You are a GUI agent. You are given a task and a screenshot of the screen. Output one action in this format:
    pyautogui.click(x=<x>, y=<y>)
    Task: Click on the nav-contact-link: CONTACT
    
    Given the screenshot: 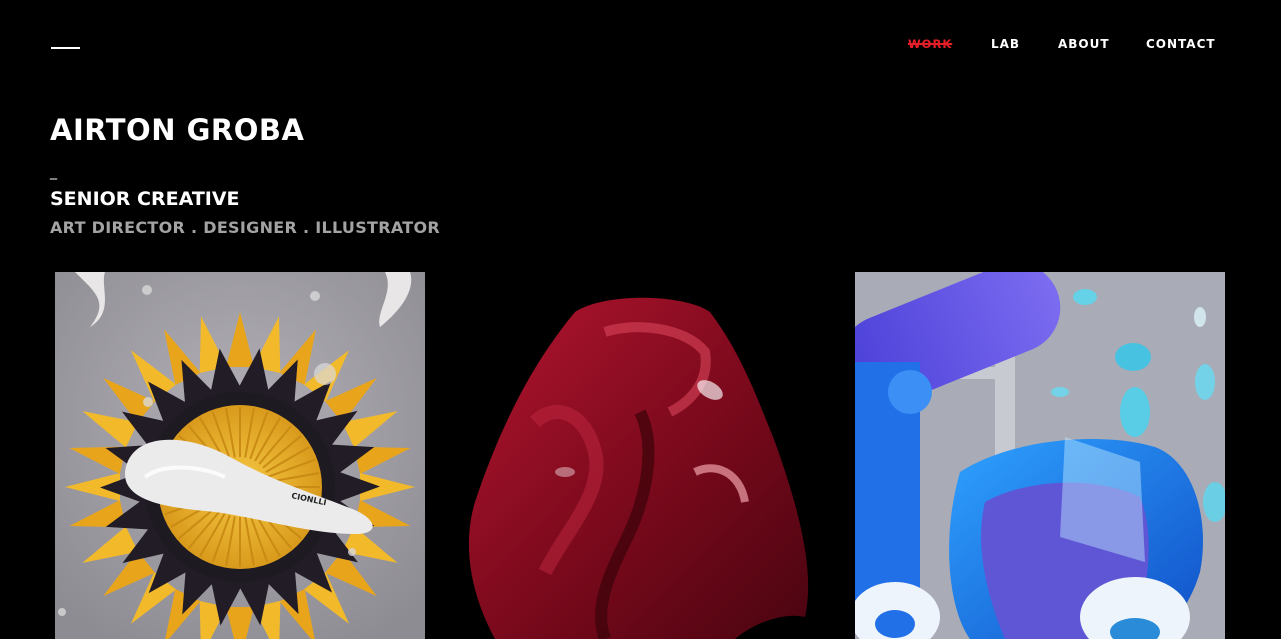 What is the action you would take?
    pyautogui.click(x=1181, y=44)
    